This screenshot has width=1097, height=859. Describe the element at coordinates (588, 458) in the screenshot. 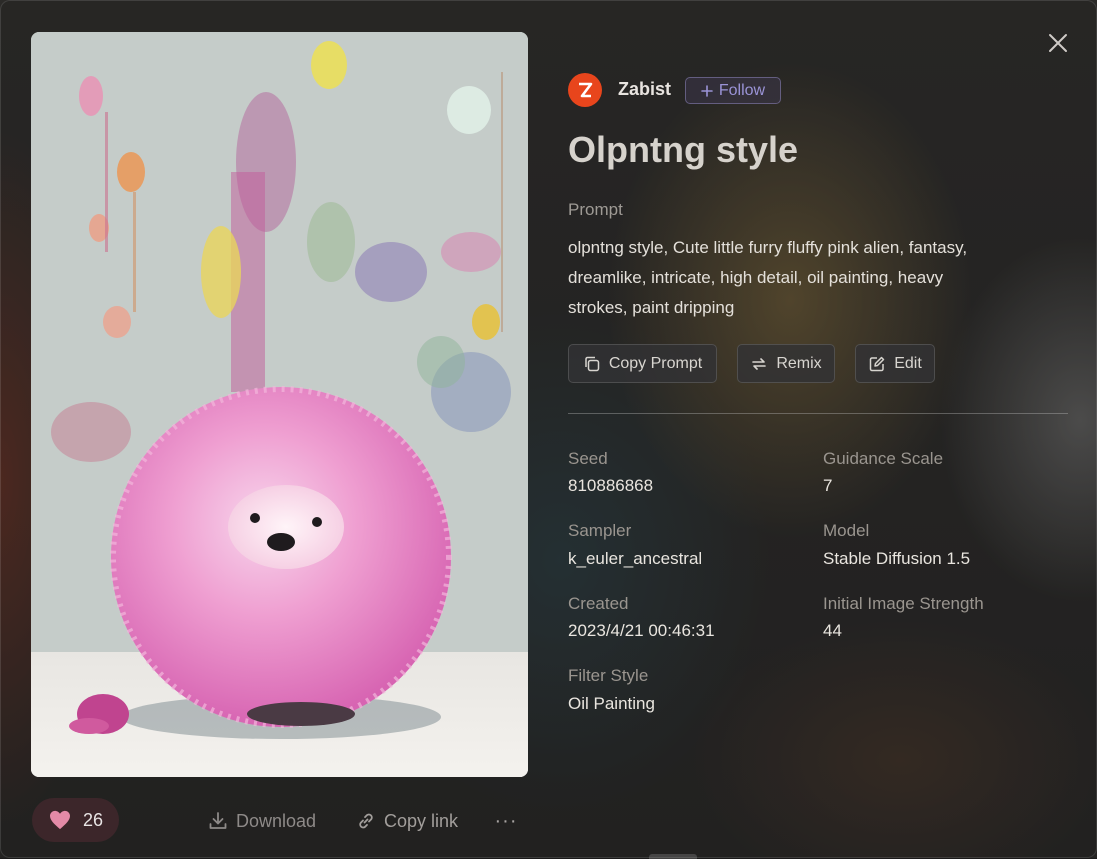

I see `seed-label: Seed` at that location.